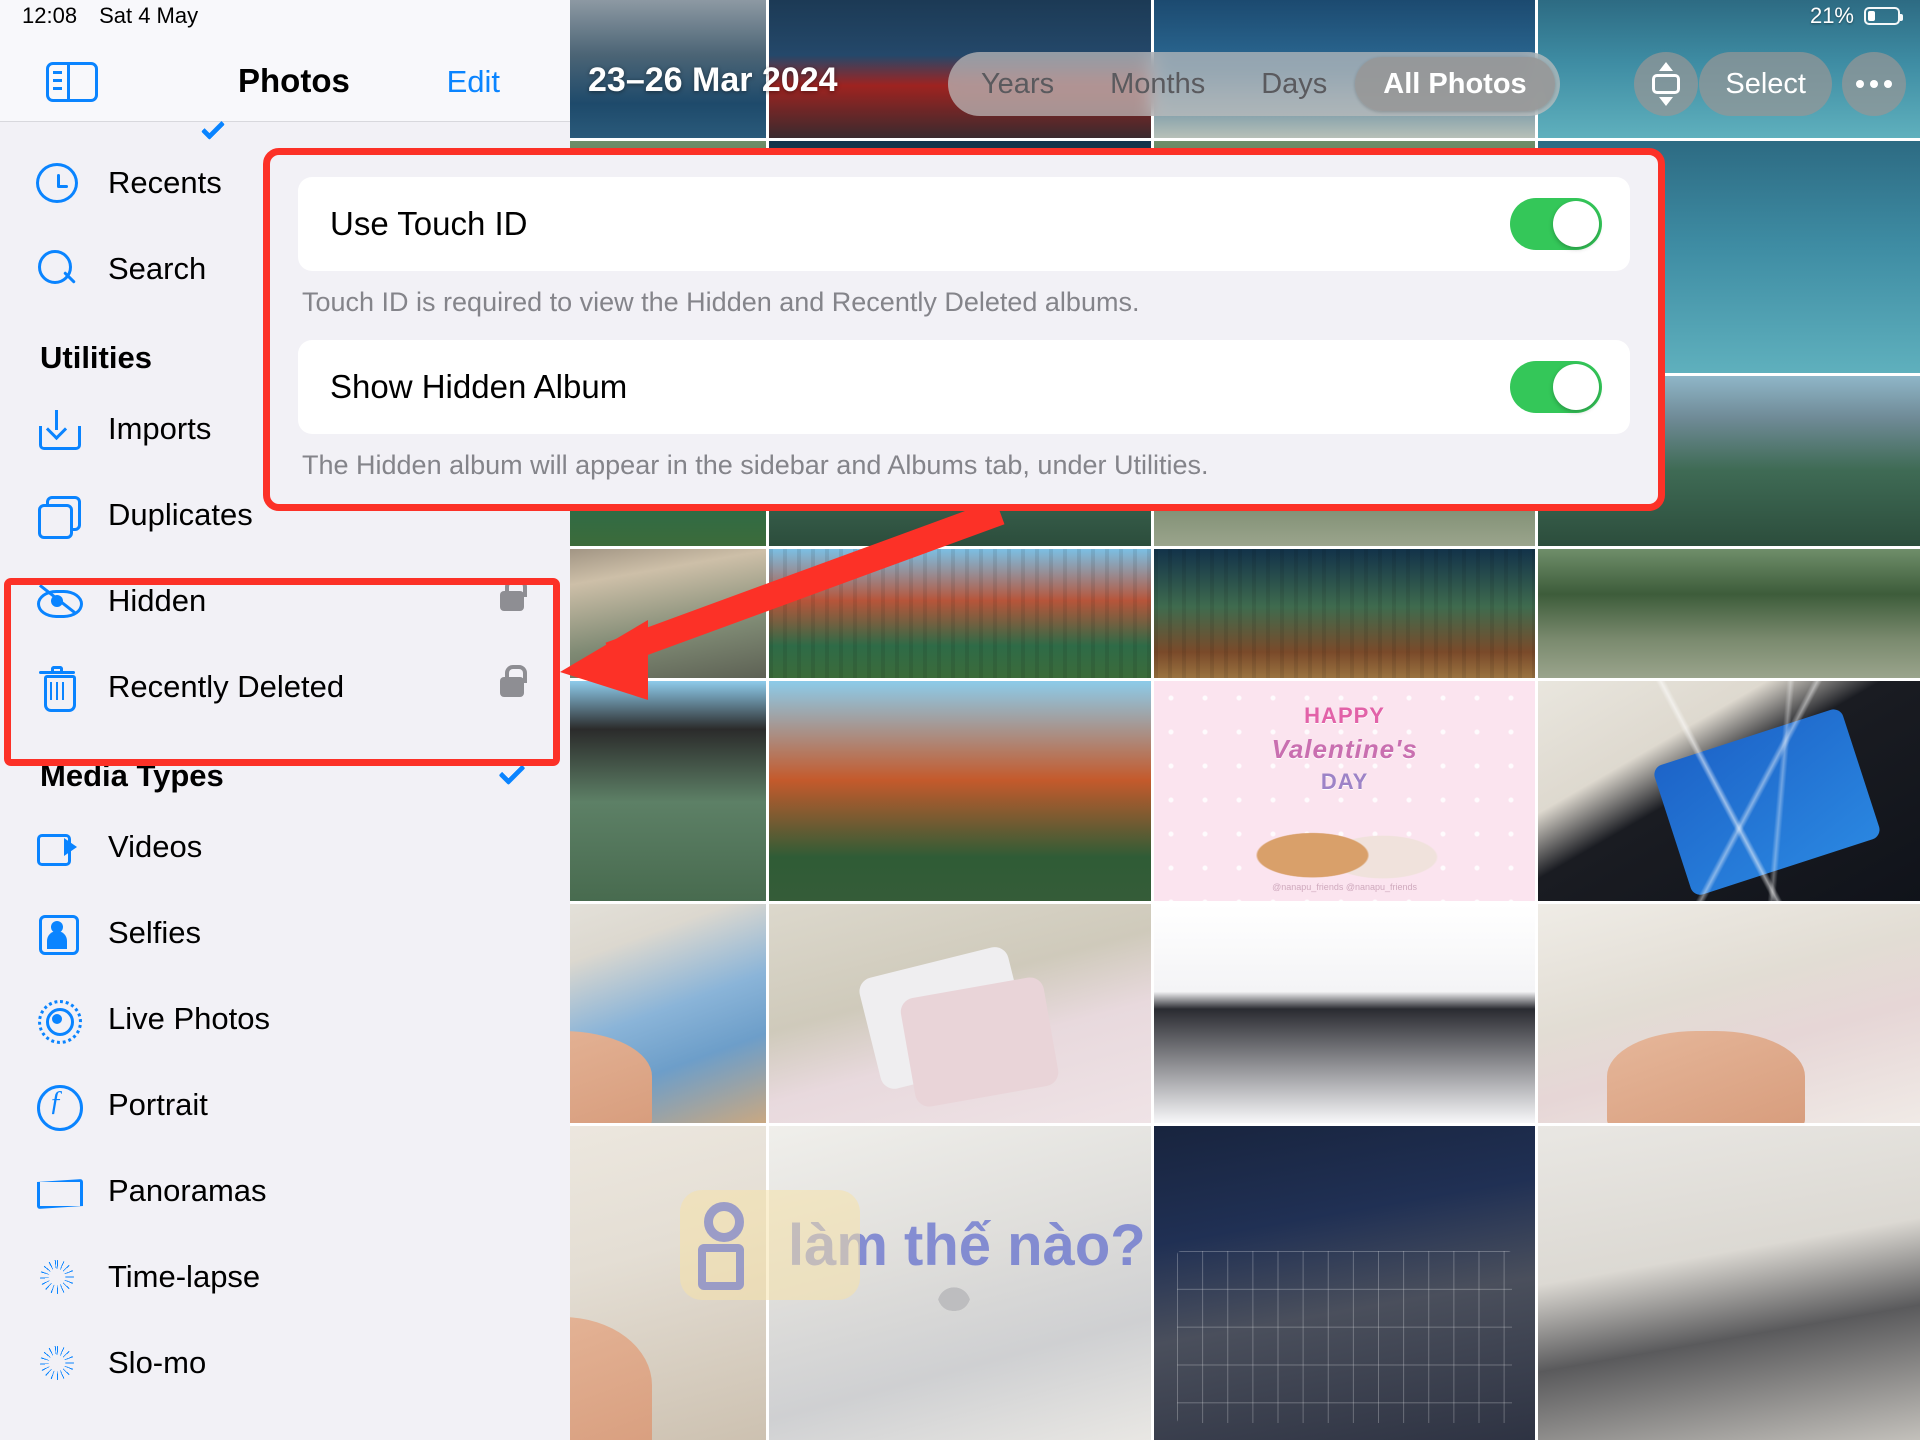 This screenshot has height=1440, width=1920. What do you see at coordinates (1345, 887) in the screenshot?
I see `valentine-caption: @nanapu_friends @nanapu_friends` at bounding box center [1345, 887].